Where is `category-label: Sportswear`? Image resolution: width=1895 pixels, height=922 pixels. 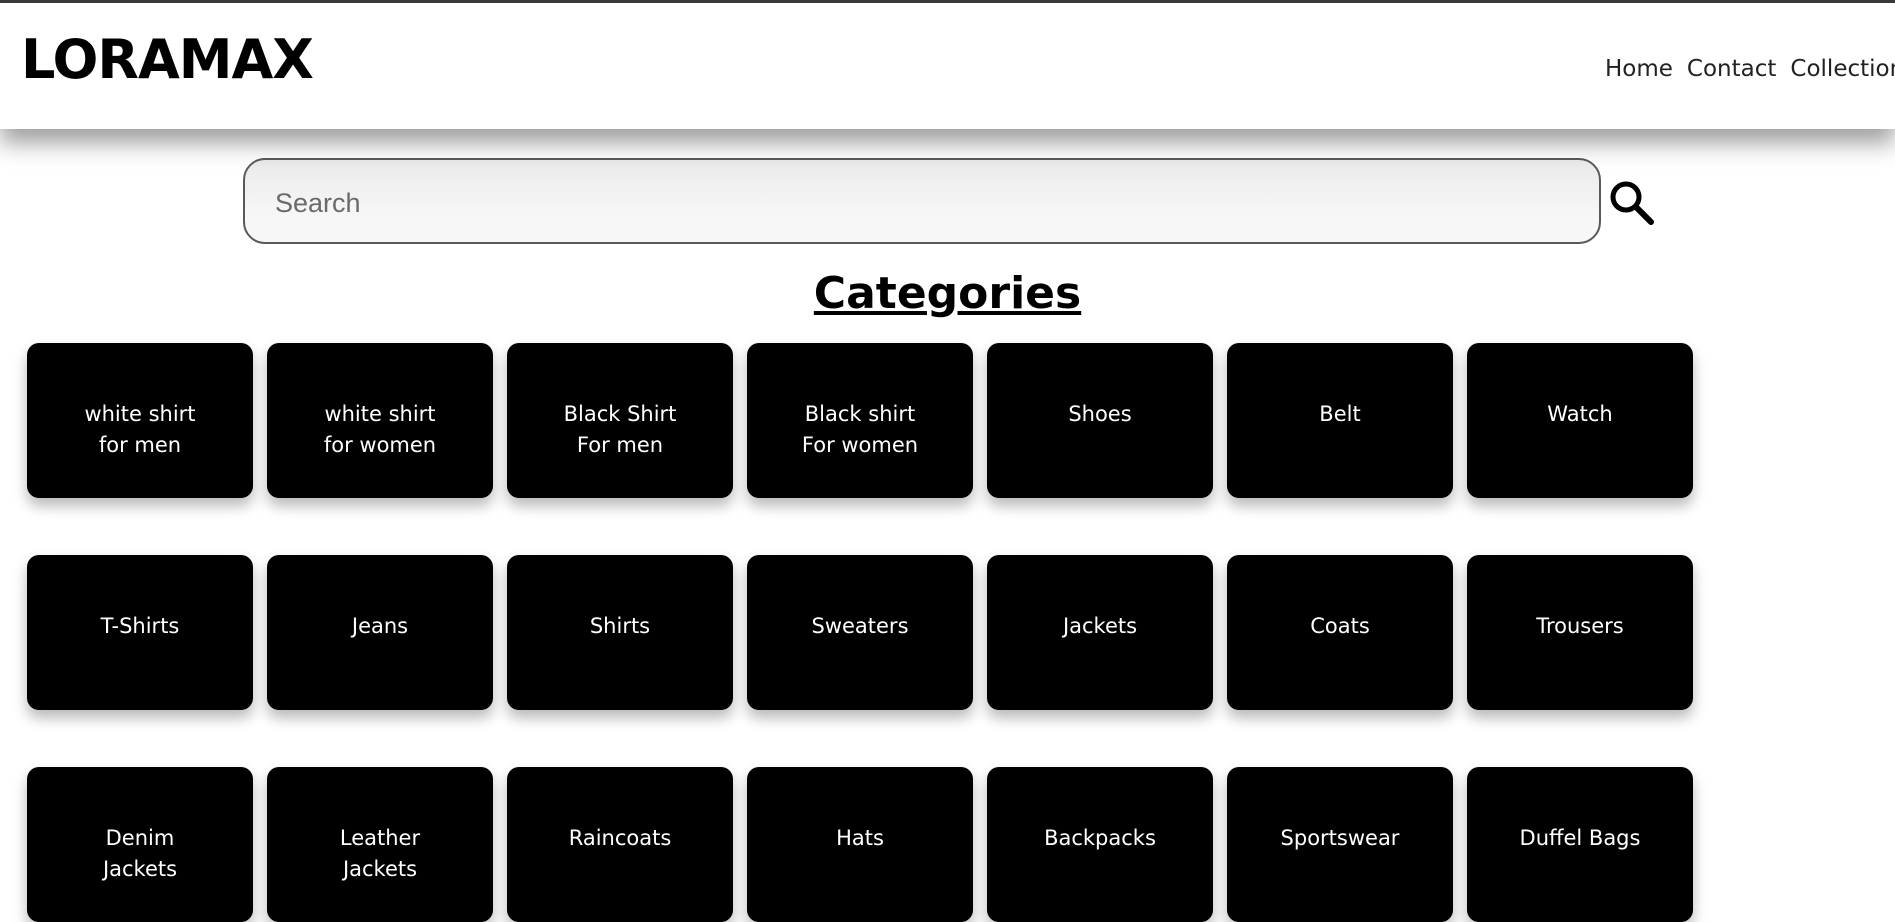 category-label: Sportswear is located at coordinates (1340, 838).